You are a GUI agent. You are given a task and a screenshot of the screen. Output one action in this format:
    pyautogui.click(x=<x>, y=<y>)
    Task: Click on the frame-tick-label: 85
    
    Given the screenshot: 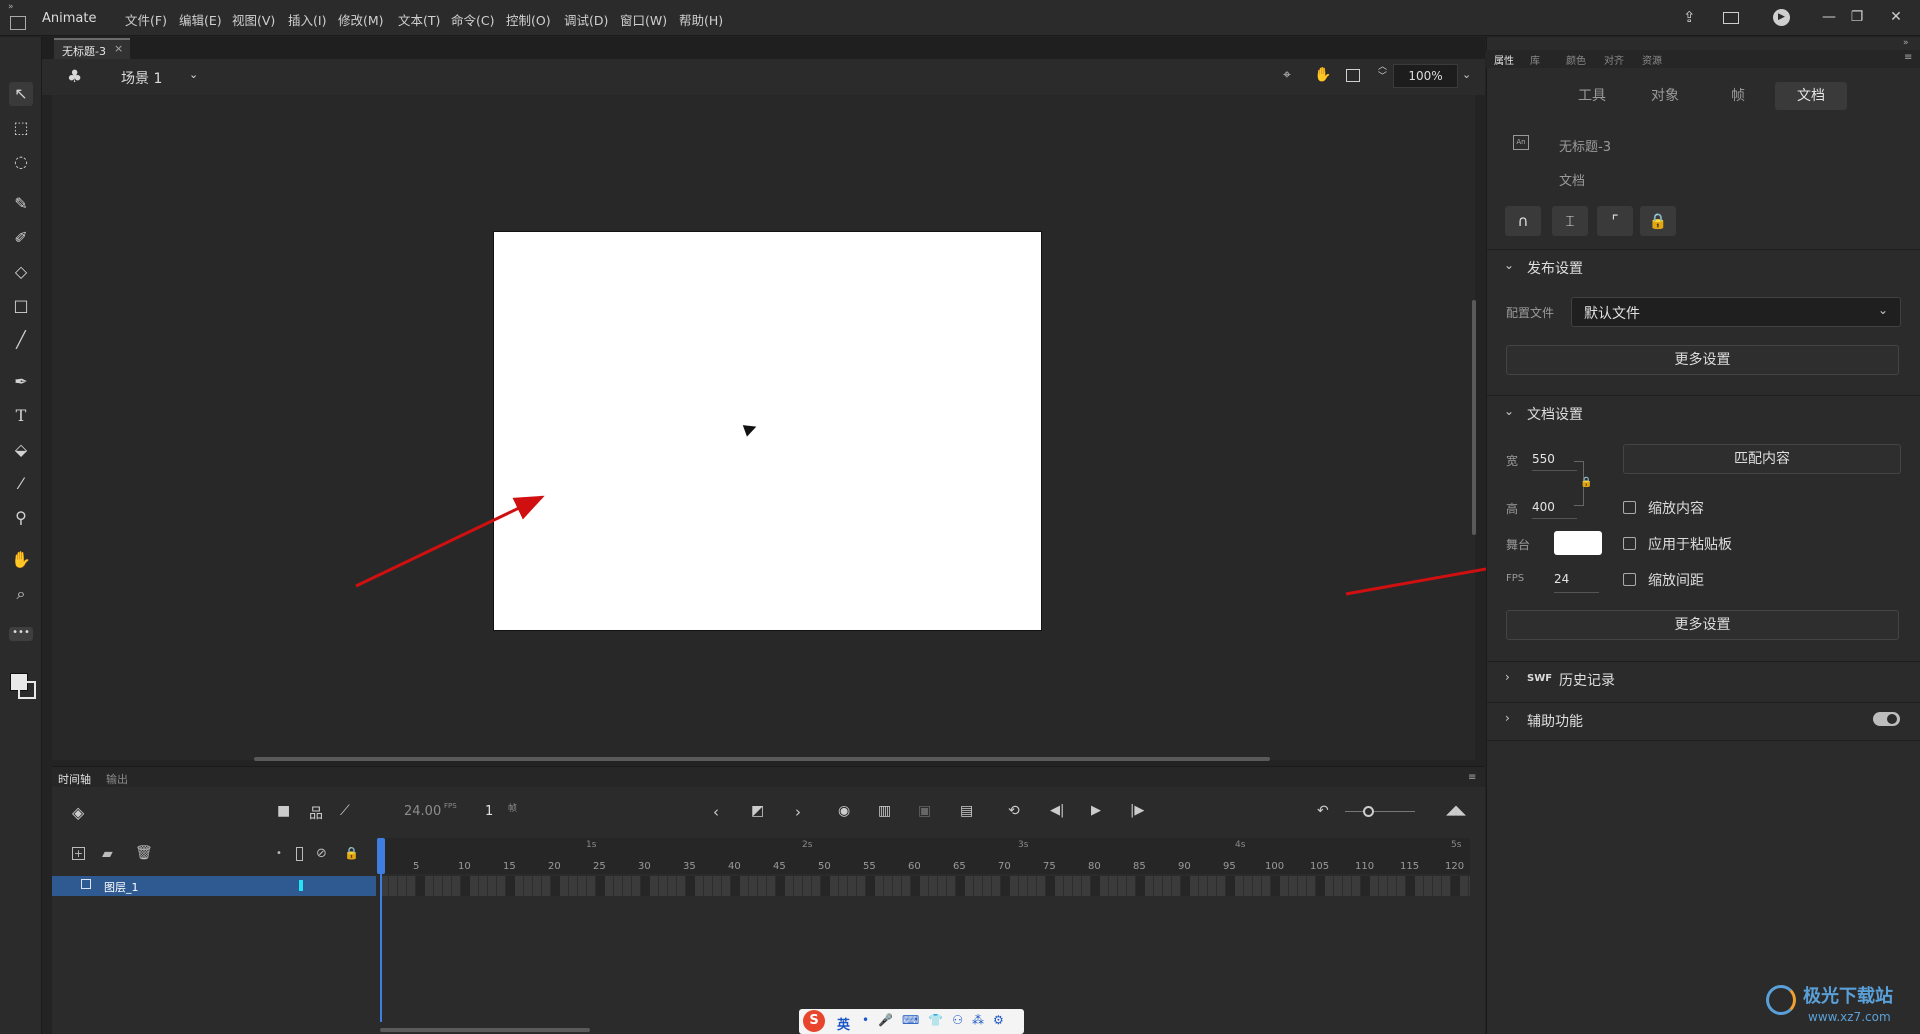 What is the action you would take?
    pyautogui.click(x=1139, y=866)
    